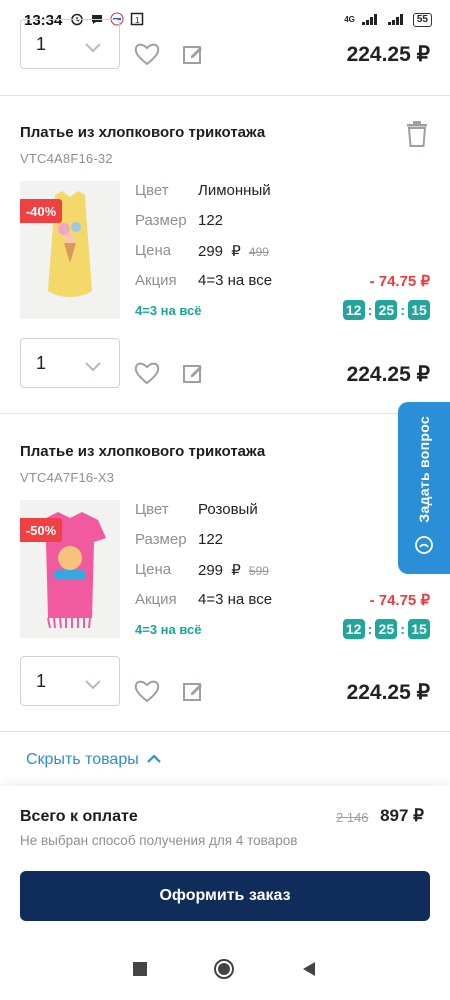 This screenshot has height=1000, width=450. I want to click on ask-question-button: Задать вопрос, so click(424, 488).